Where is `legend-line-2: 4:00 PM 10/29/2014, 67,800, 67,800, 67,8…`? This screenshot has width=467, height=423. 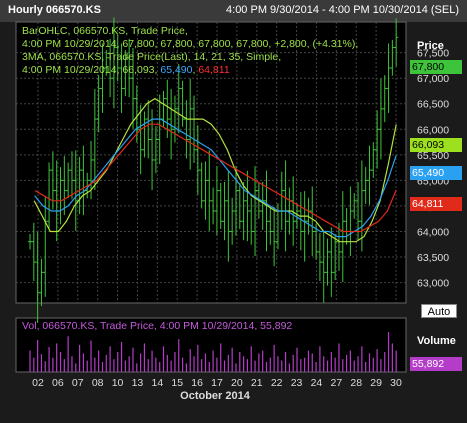 legend-line-2: 4:00 PM 10/29/2014, 67,800, 67,800, 67,8… is located at coordinates (190, 44).